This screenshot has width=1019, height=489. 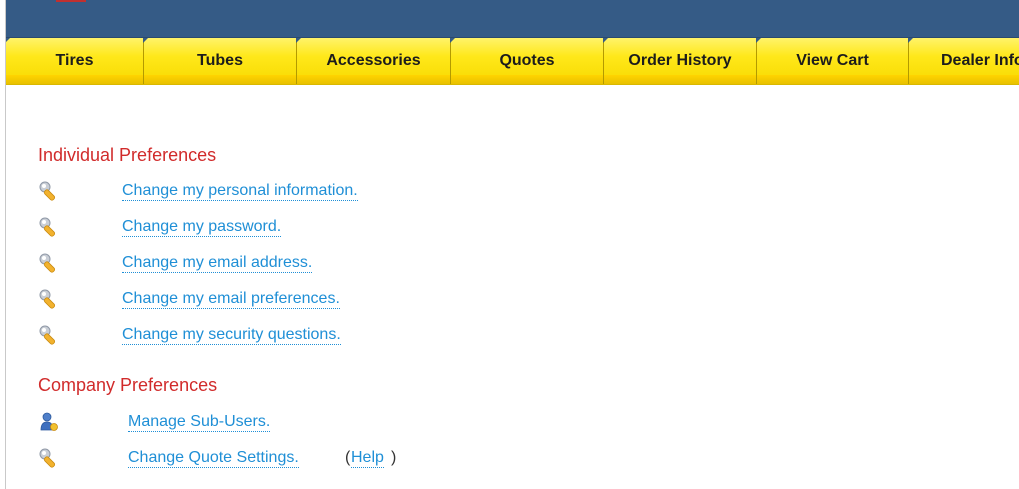 I want to click on tab-view-cart: View Cart, so click(x=832, y=61).